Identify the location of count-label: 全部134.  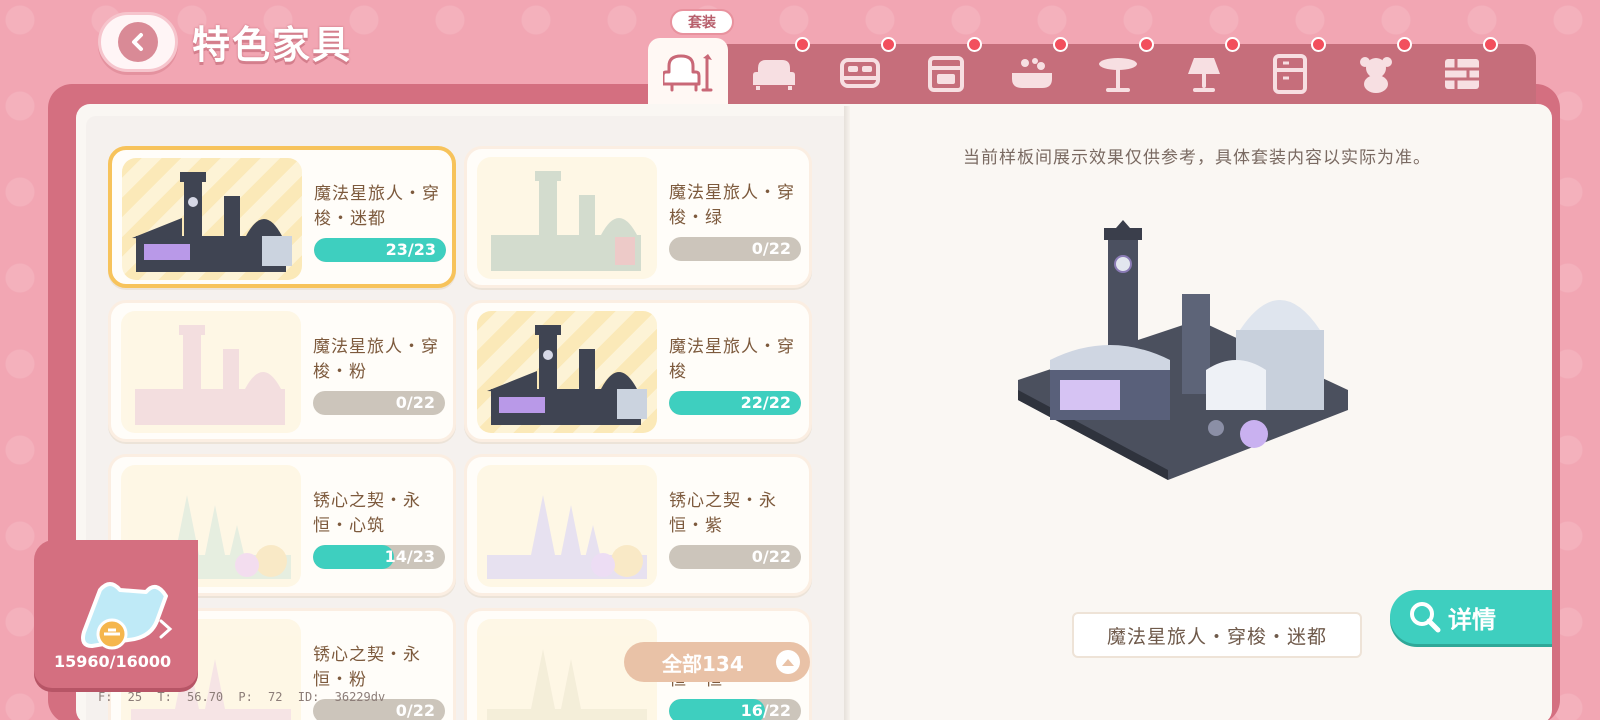
(703, 663).